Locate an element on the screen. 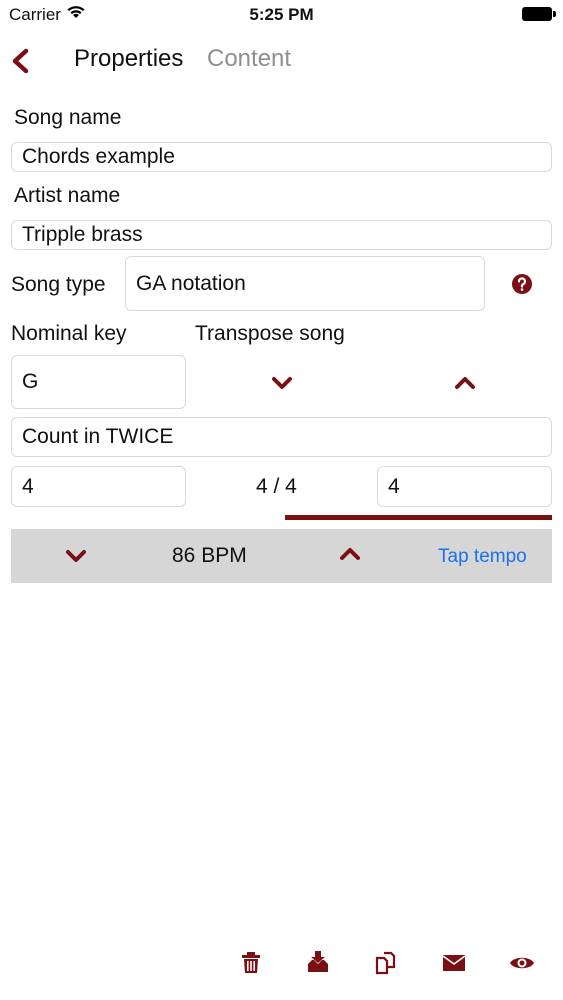  help-button is located at coordinates (522, 284).